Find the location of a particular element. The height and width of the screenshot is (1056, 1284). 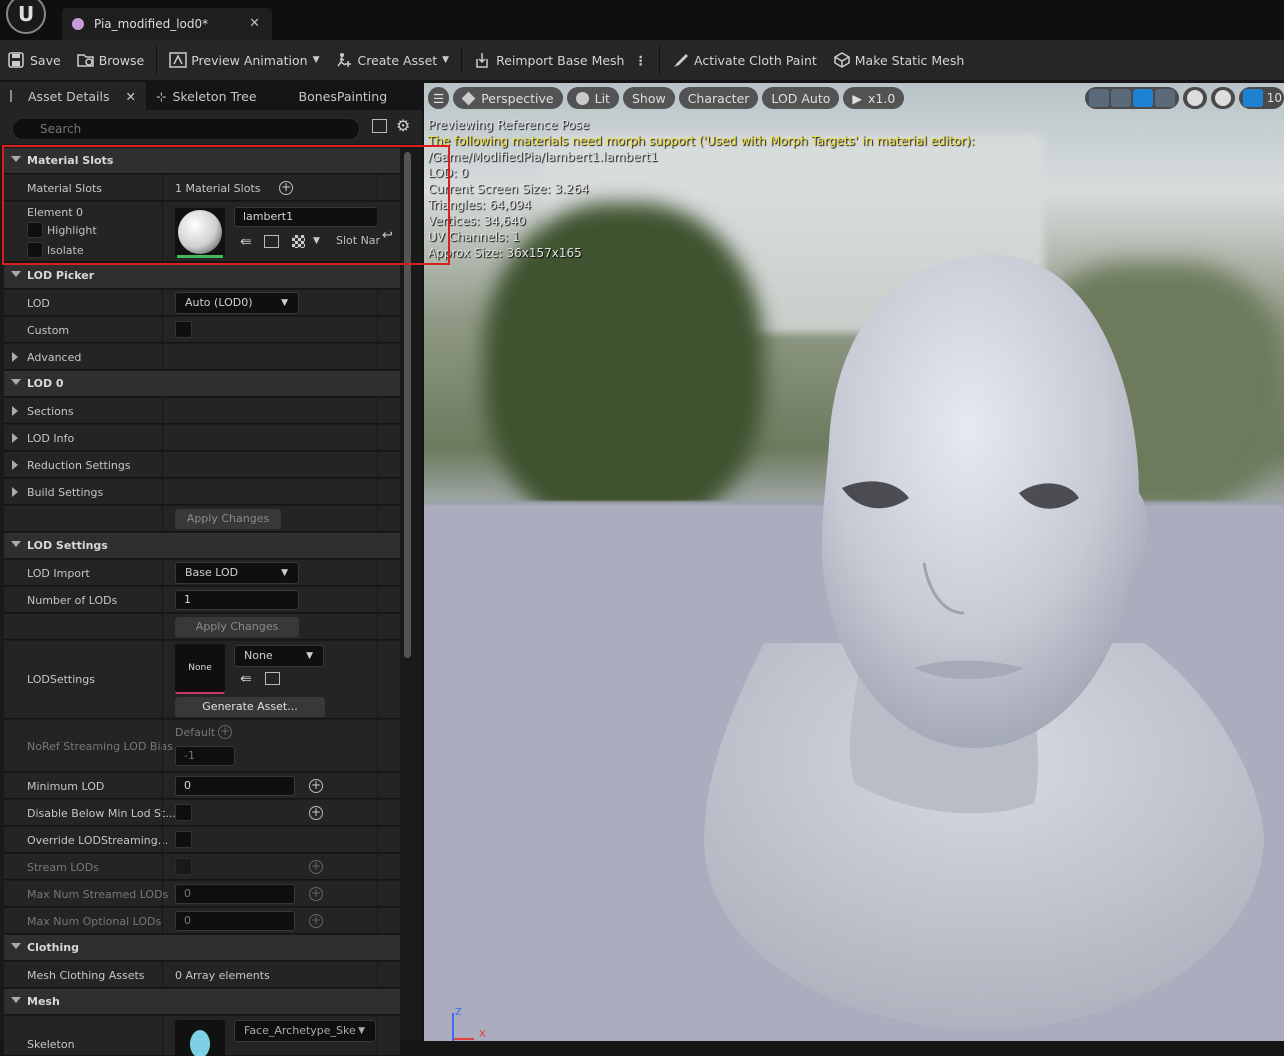

translate-tool-icon is located at coordinates (1120, 98).